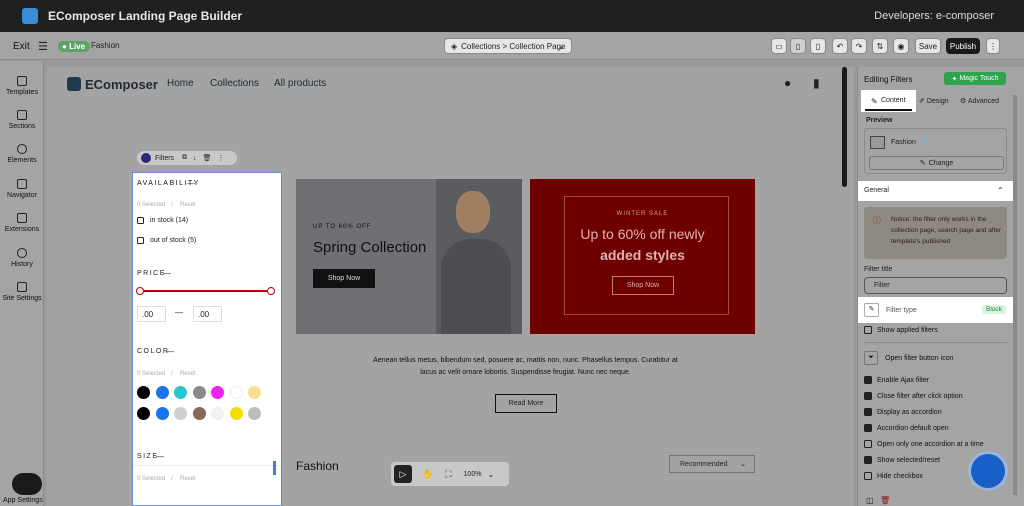  I want to click on option-row: Enable Ajax filter, so click(896, 380).